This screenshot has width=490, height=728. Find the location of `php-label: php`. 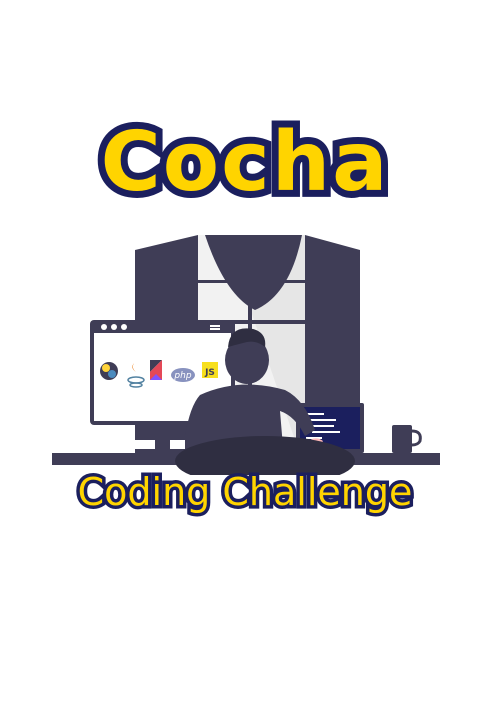

php-label: php is located at coordinates (182, 376).